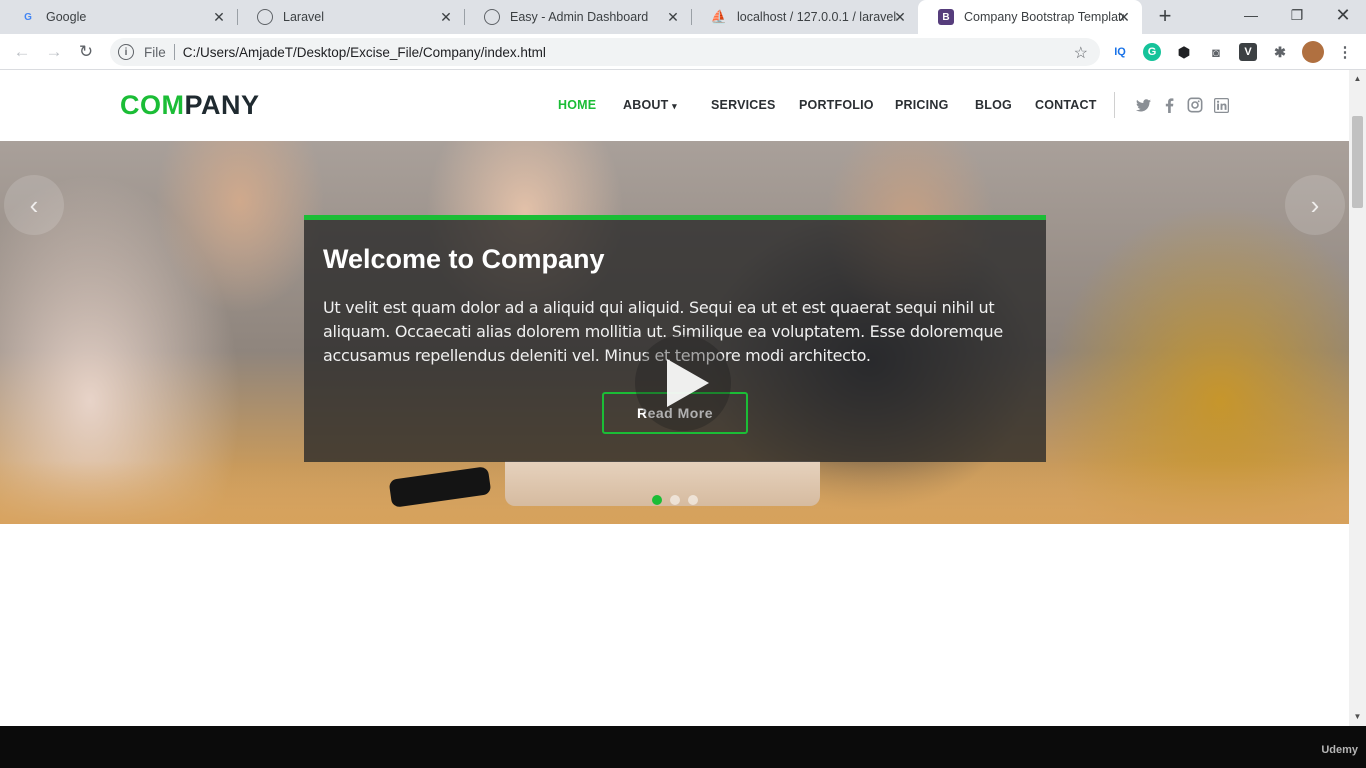 Image resolution: width=1366 pixels, height=768 pixels. What do you see at coordinates (993, 105) in the screenshot?
I see `nav-blog: BLOG` at bounding box center [993, 105].